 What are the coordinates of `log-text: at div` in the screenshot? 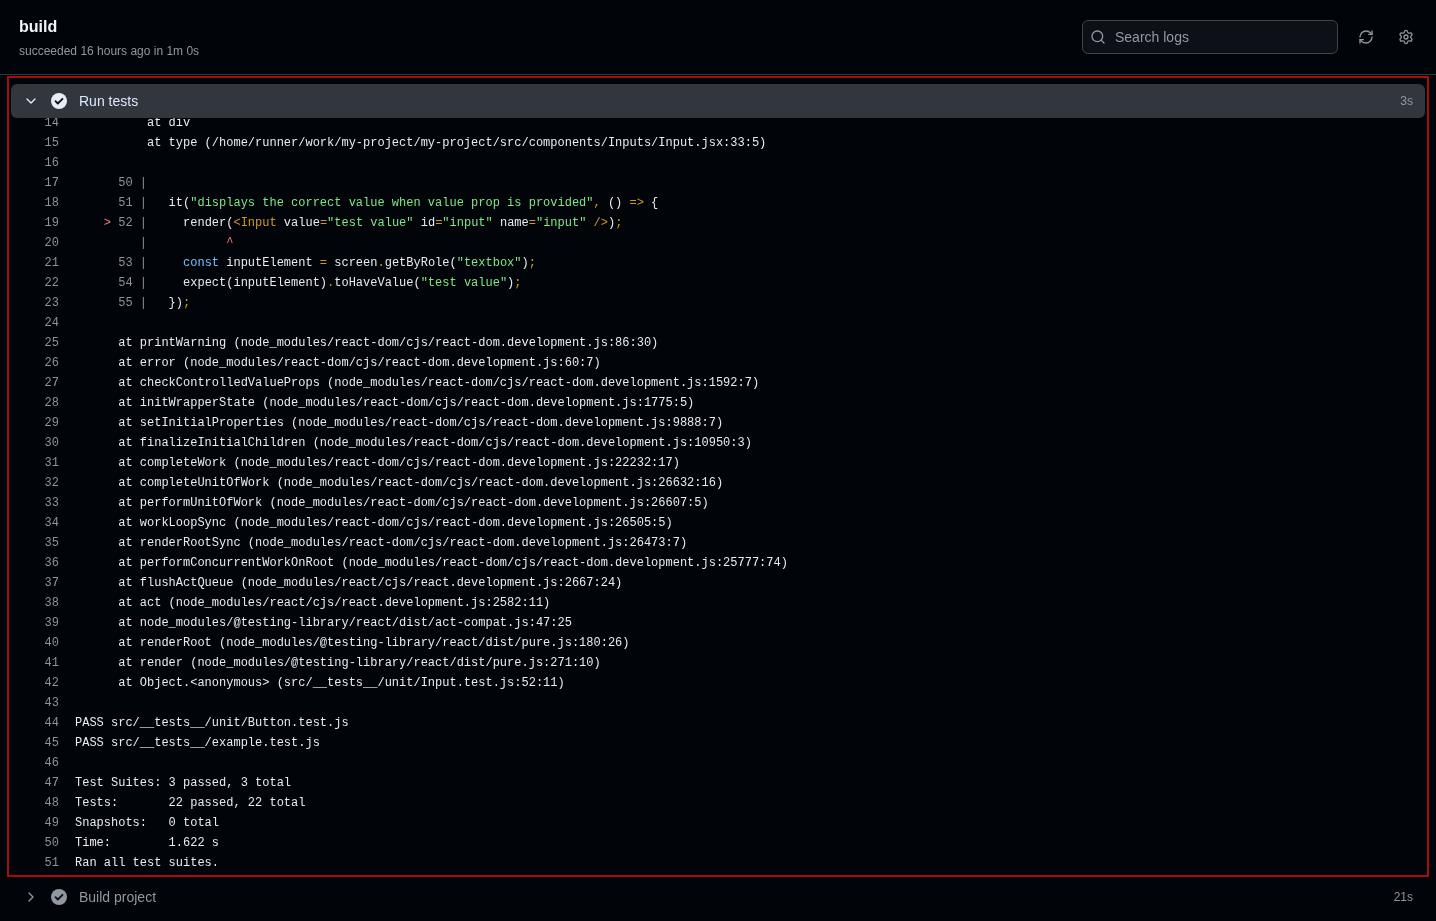 It's located at (168, 123).